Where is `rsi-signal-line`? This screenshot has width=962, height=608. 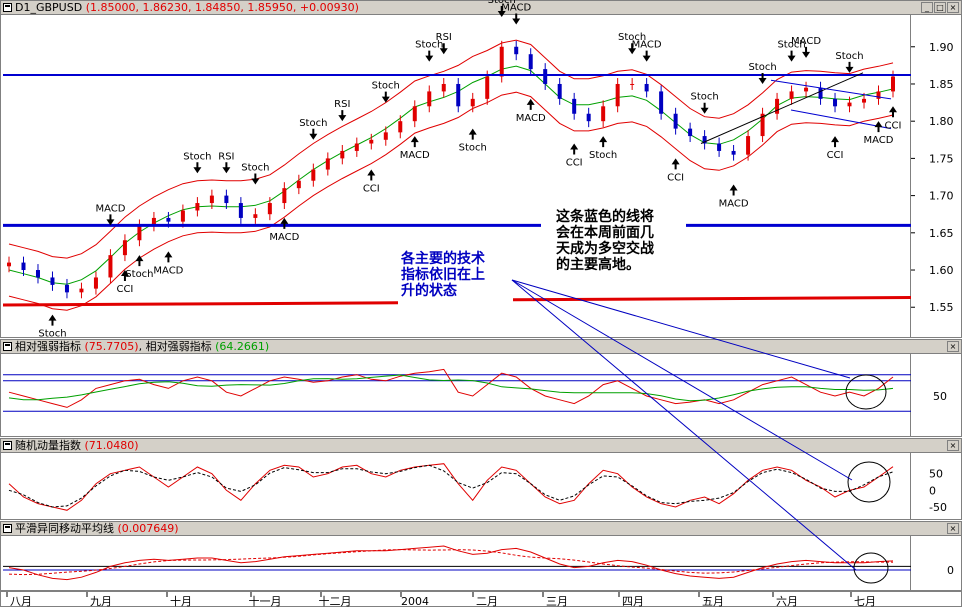 rsi-signal-line is located at coordinates (451, 388).